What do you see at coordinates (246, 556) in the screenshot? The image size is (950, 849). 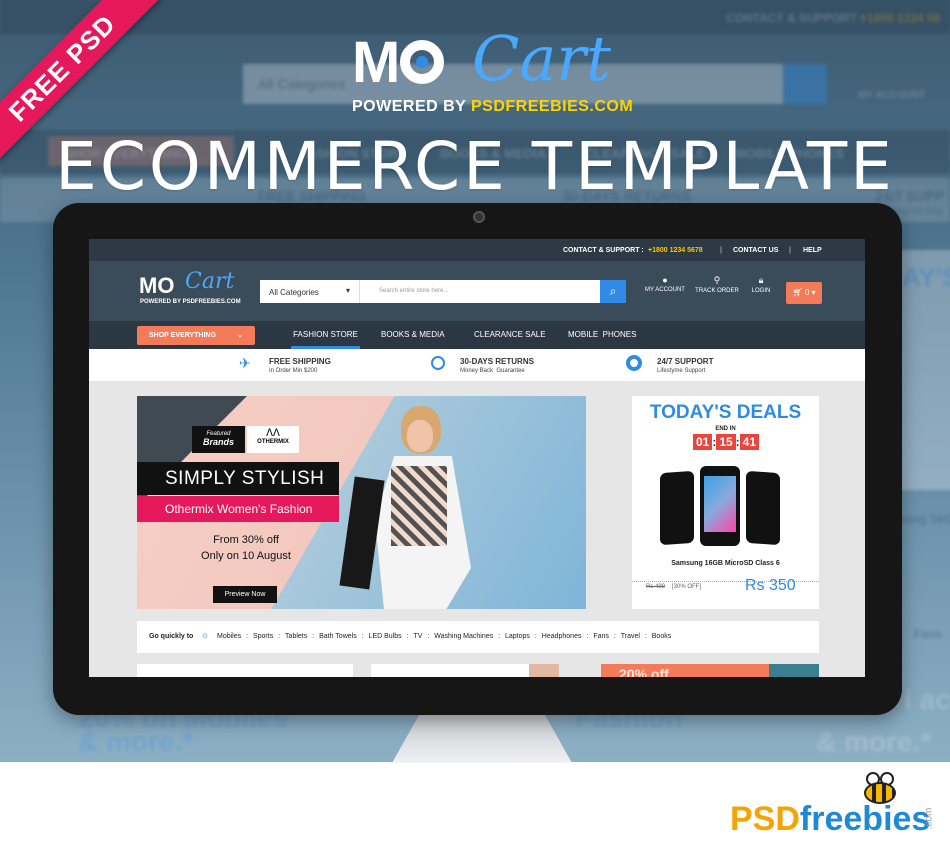 I see `banner-offer-2: Only on 10 August` at bounding box center [246, 556].